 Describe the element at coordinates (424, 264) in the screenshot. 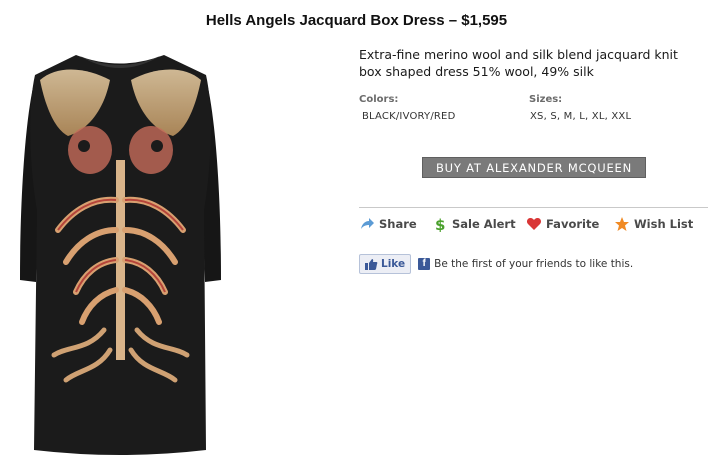

I see `facebook-icon: f` at that location.